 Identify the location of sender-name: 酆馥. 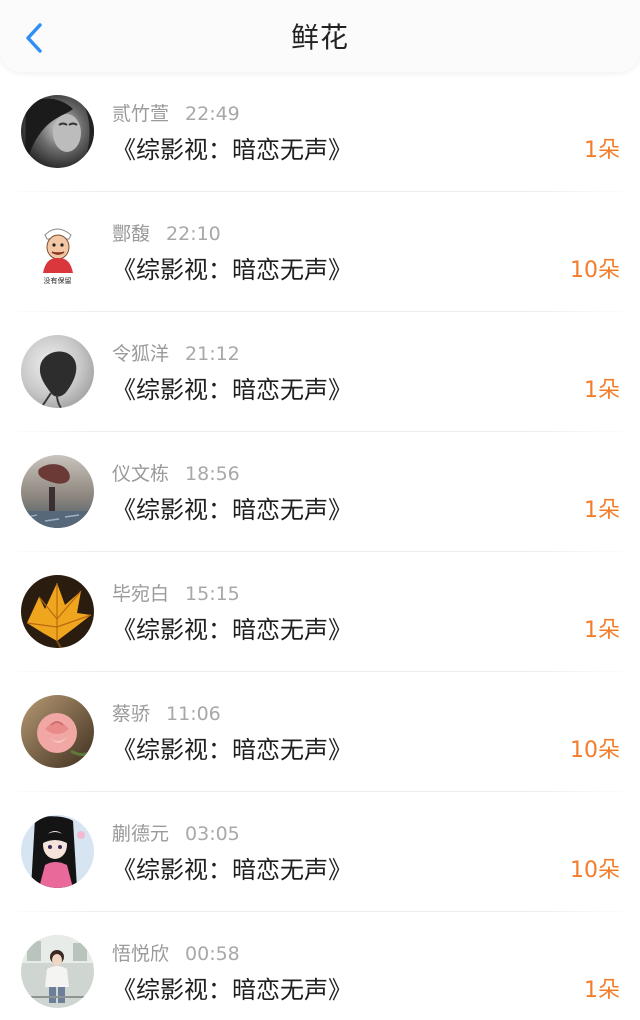
(131, 234).